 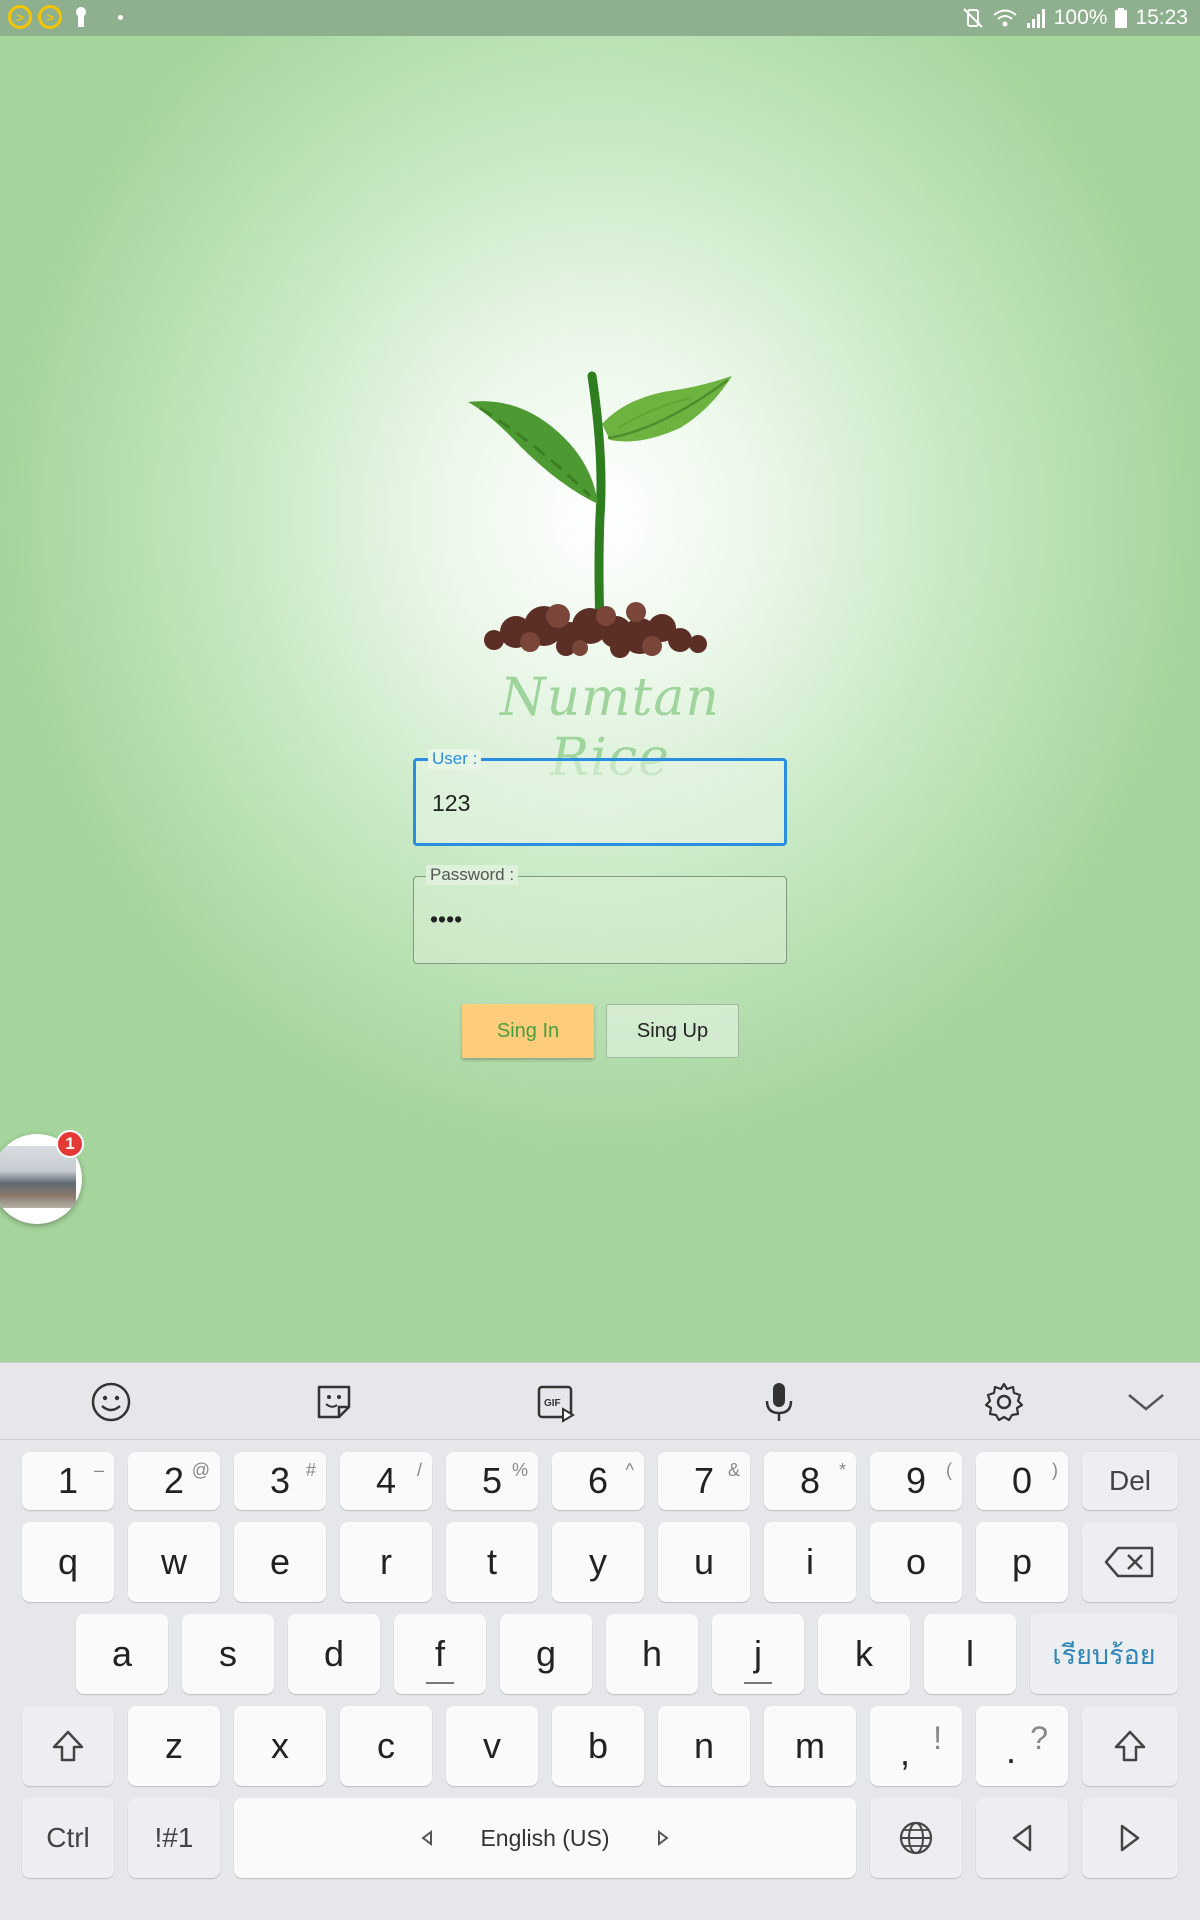 I want to click on key-k: k, so click(x=864, y=1654).